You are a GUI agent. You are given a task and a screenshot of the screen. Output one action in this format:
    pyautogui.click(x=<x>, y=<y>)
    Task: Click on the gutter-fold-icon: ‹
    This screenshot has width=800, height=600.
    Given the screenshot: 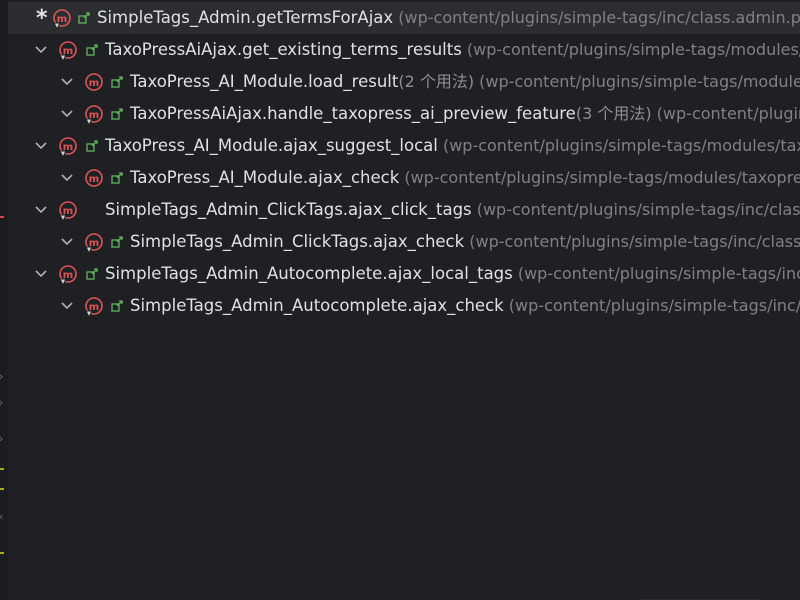 What is the action you would take?
    pyautogui.click(x=1, y=516)
    